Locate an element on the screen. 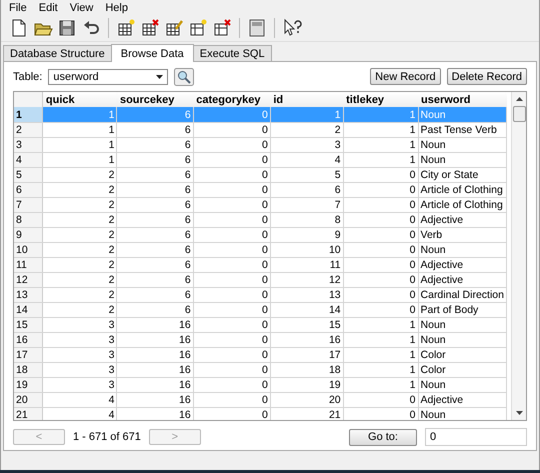  row-number: 15 is located at coordinates (28, 324).